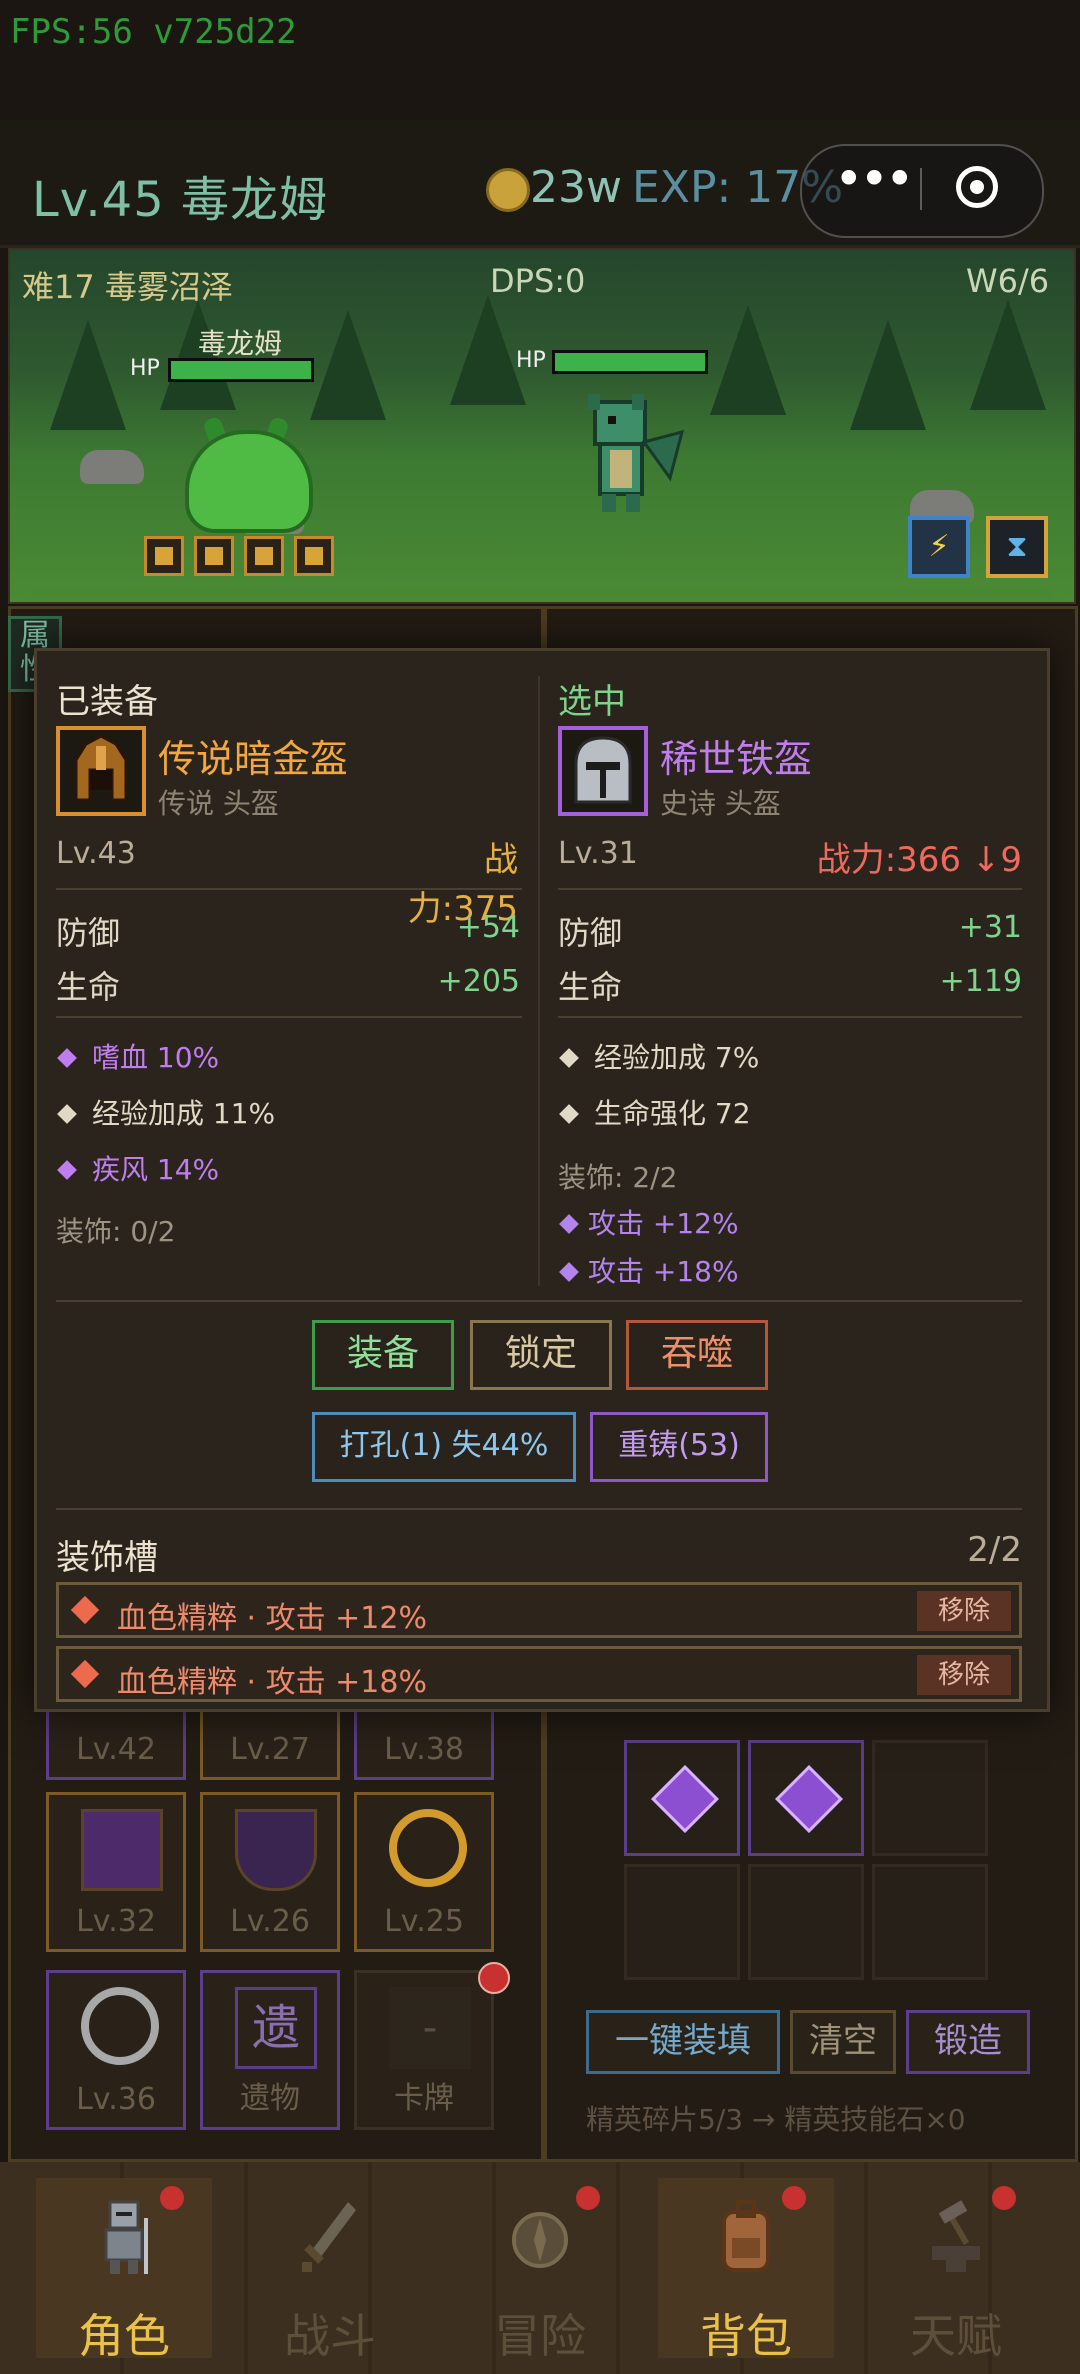 The width and height of the screenshot is (1080, 2374). What do you see at coordinates (180, 200) in the screenshot?
I see `player-level-name: Lv.45 毒龙姆` at bounding box center [180, 200].